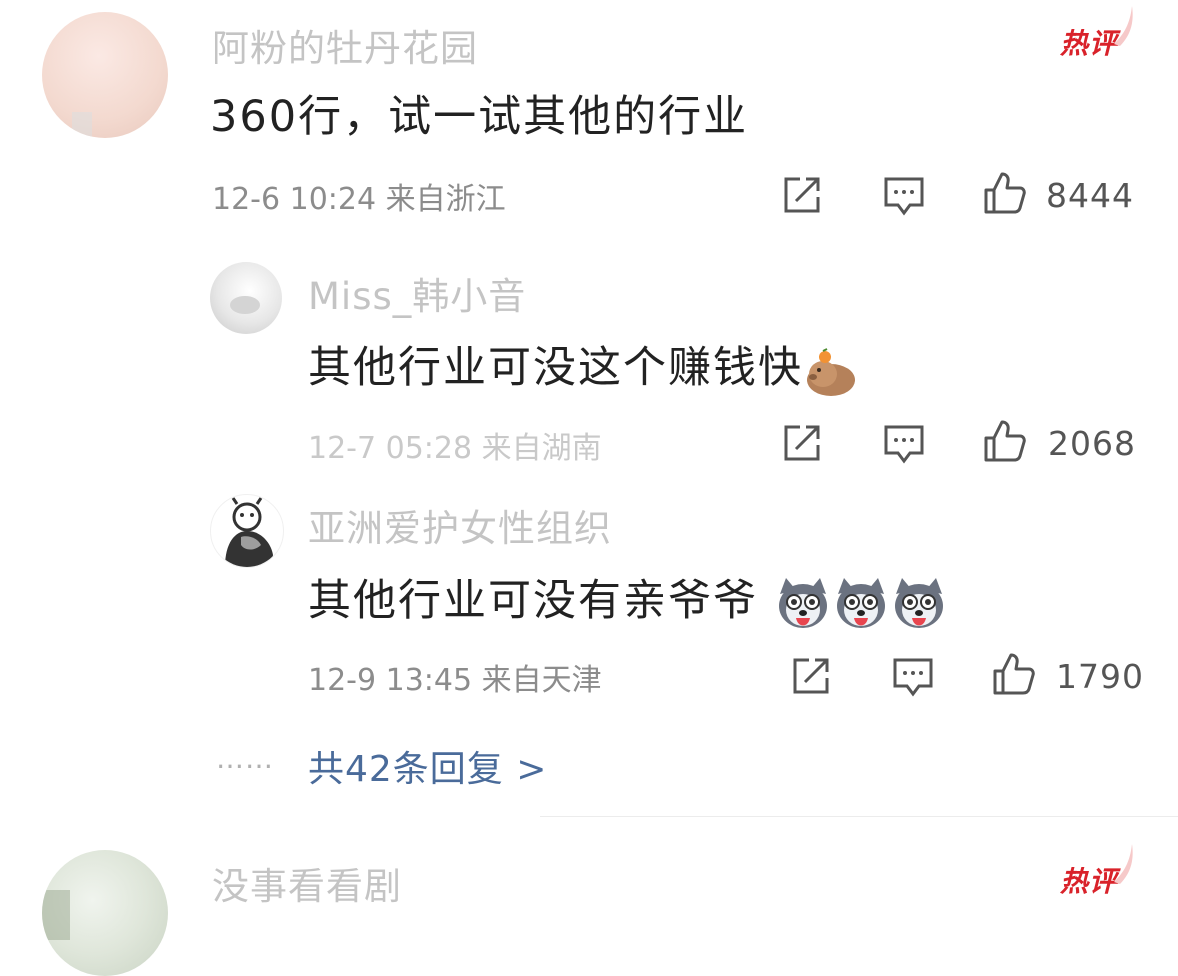 The width and height of the screenshot is (1178, 976). Describe the element at coordinates (417, 293) in the screenshot. I see `reply-username: Miss_韩小音` at that location.